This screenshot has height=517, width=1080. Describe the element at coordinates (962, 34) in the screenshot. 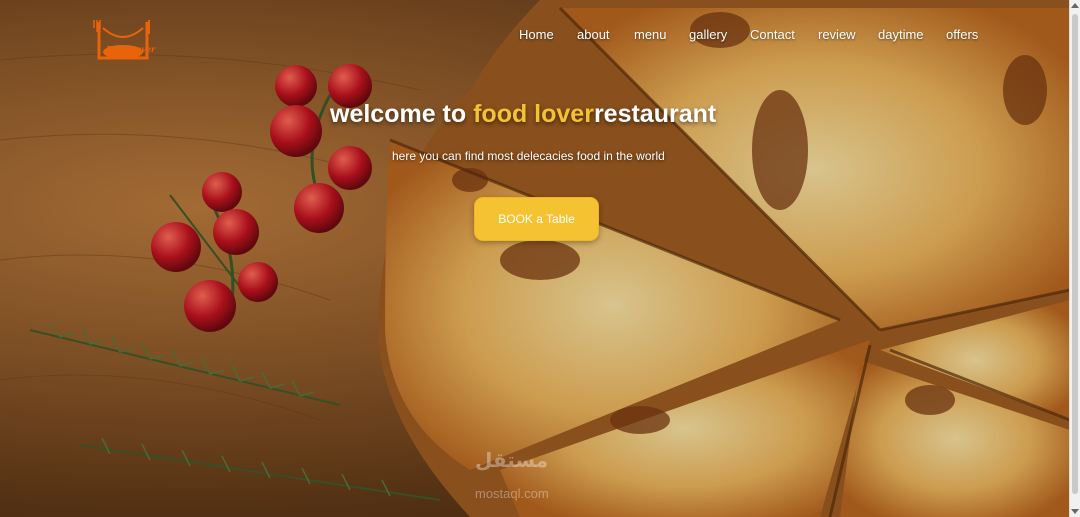

I see `nav-item-offers: offers` at that location.